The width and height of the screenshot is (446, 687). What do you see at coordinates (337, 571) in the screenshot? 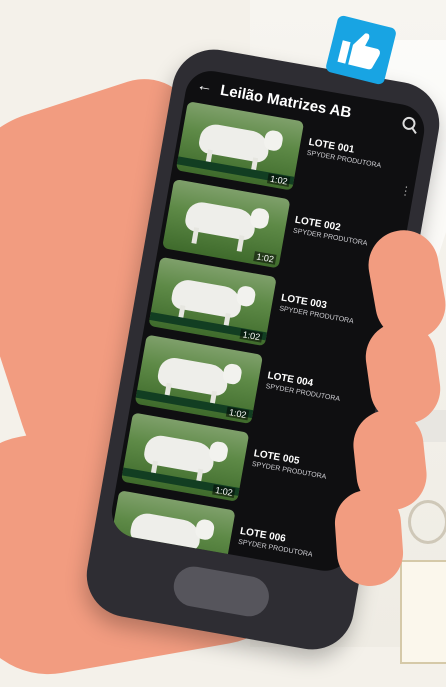
I see `more-vert-icon: ···` at bounding box center [337, 571].